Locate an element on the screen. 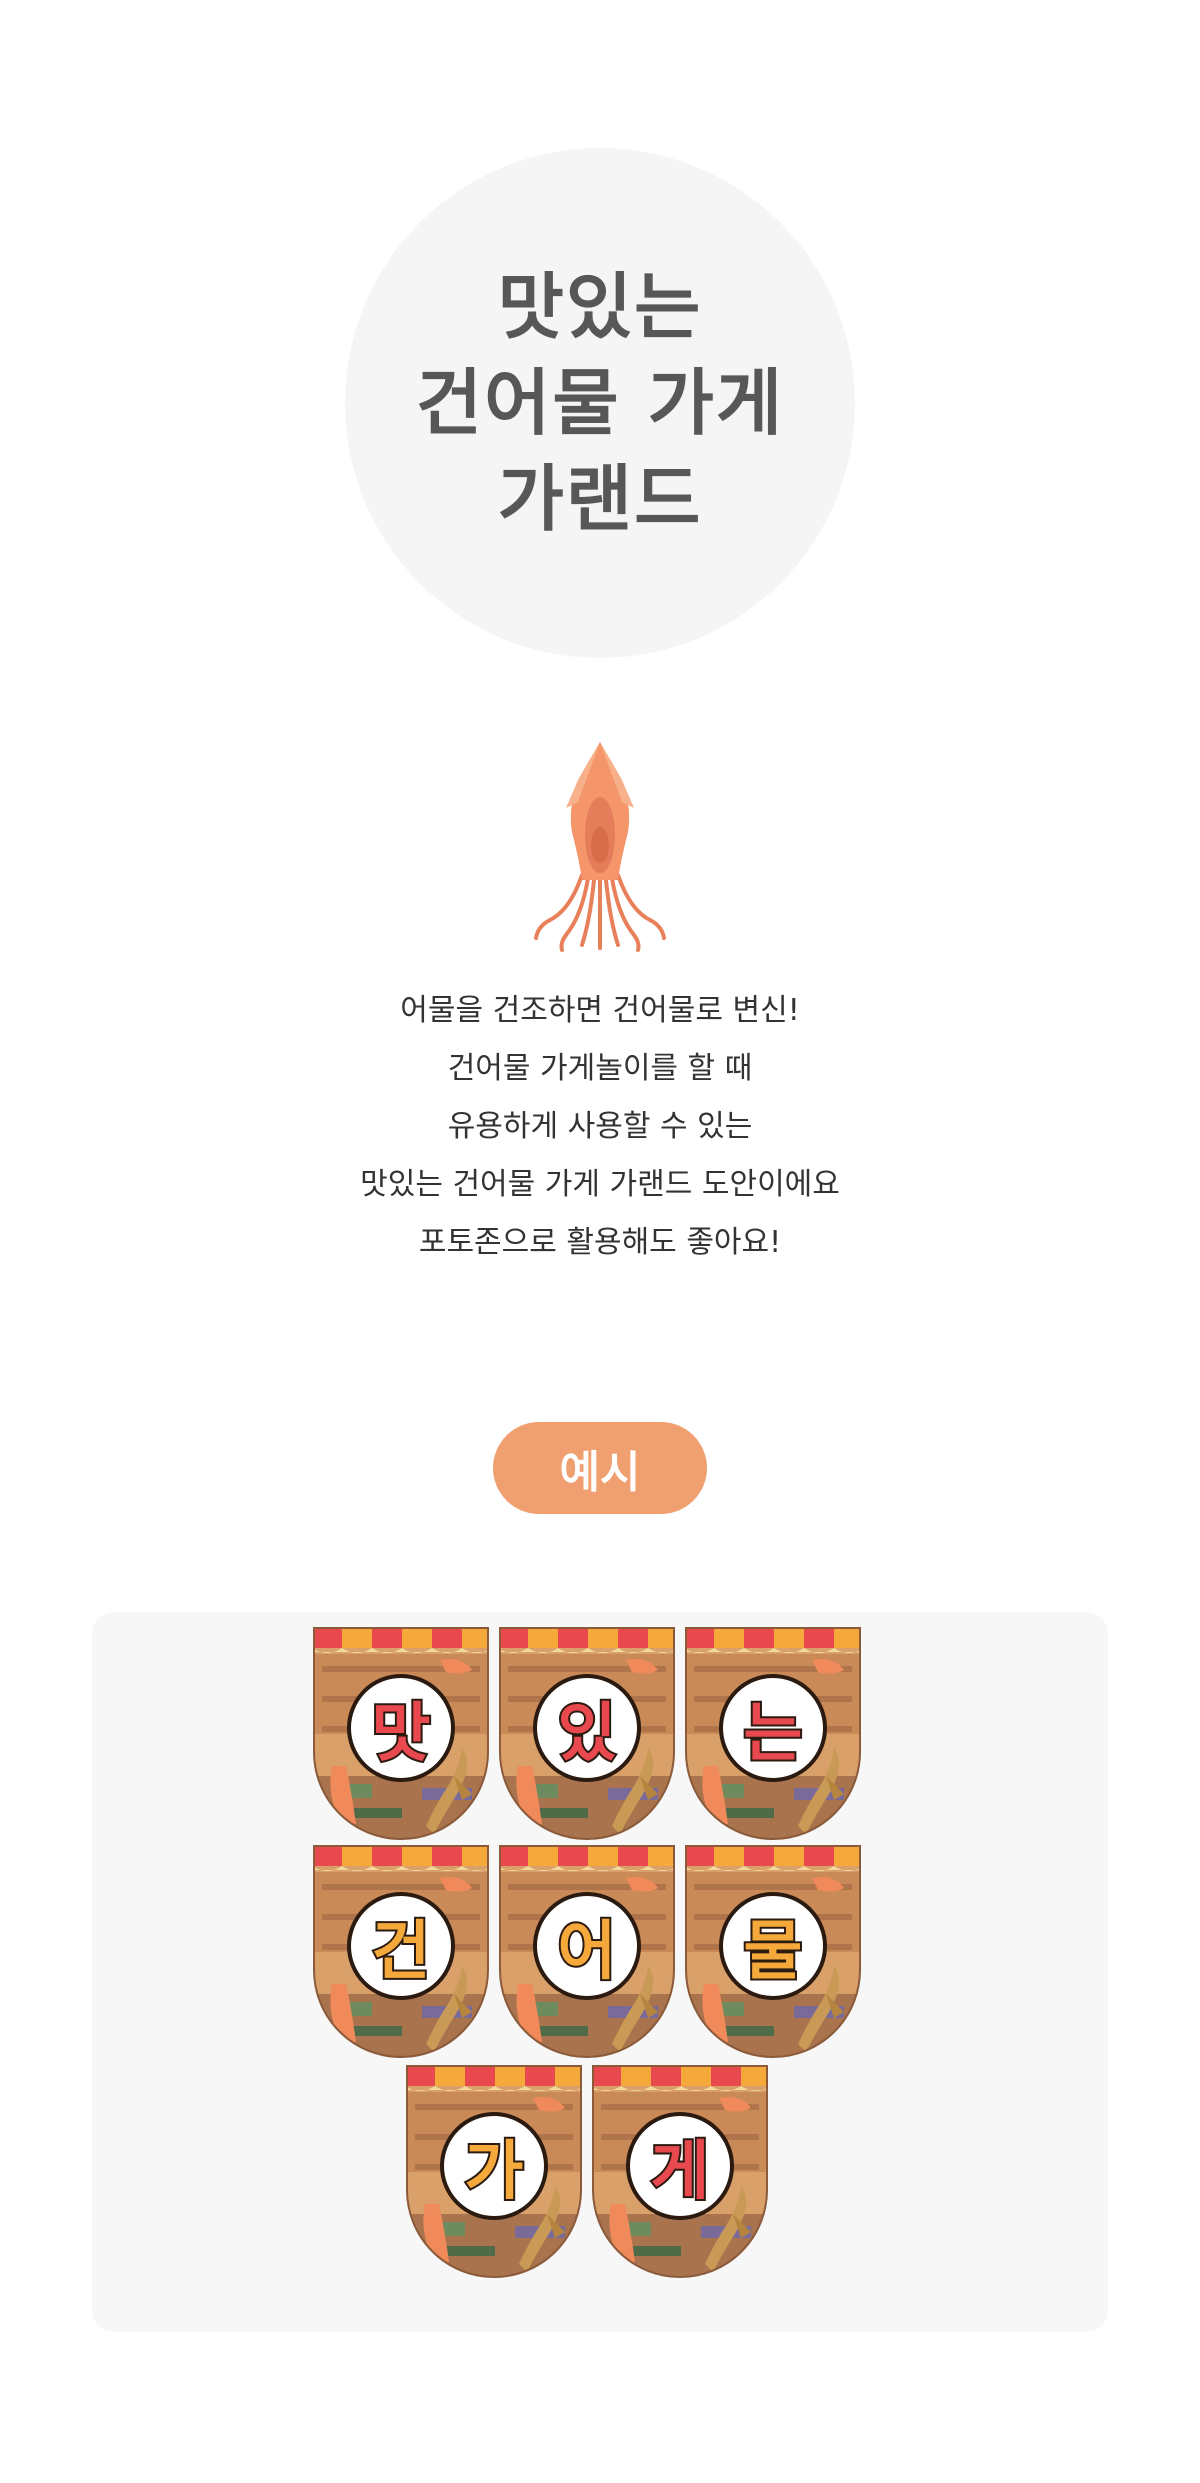 The width and height of the screenshot is (1200, 2483). flag-letter: 맛 is located at coordinates (401, 1734).